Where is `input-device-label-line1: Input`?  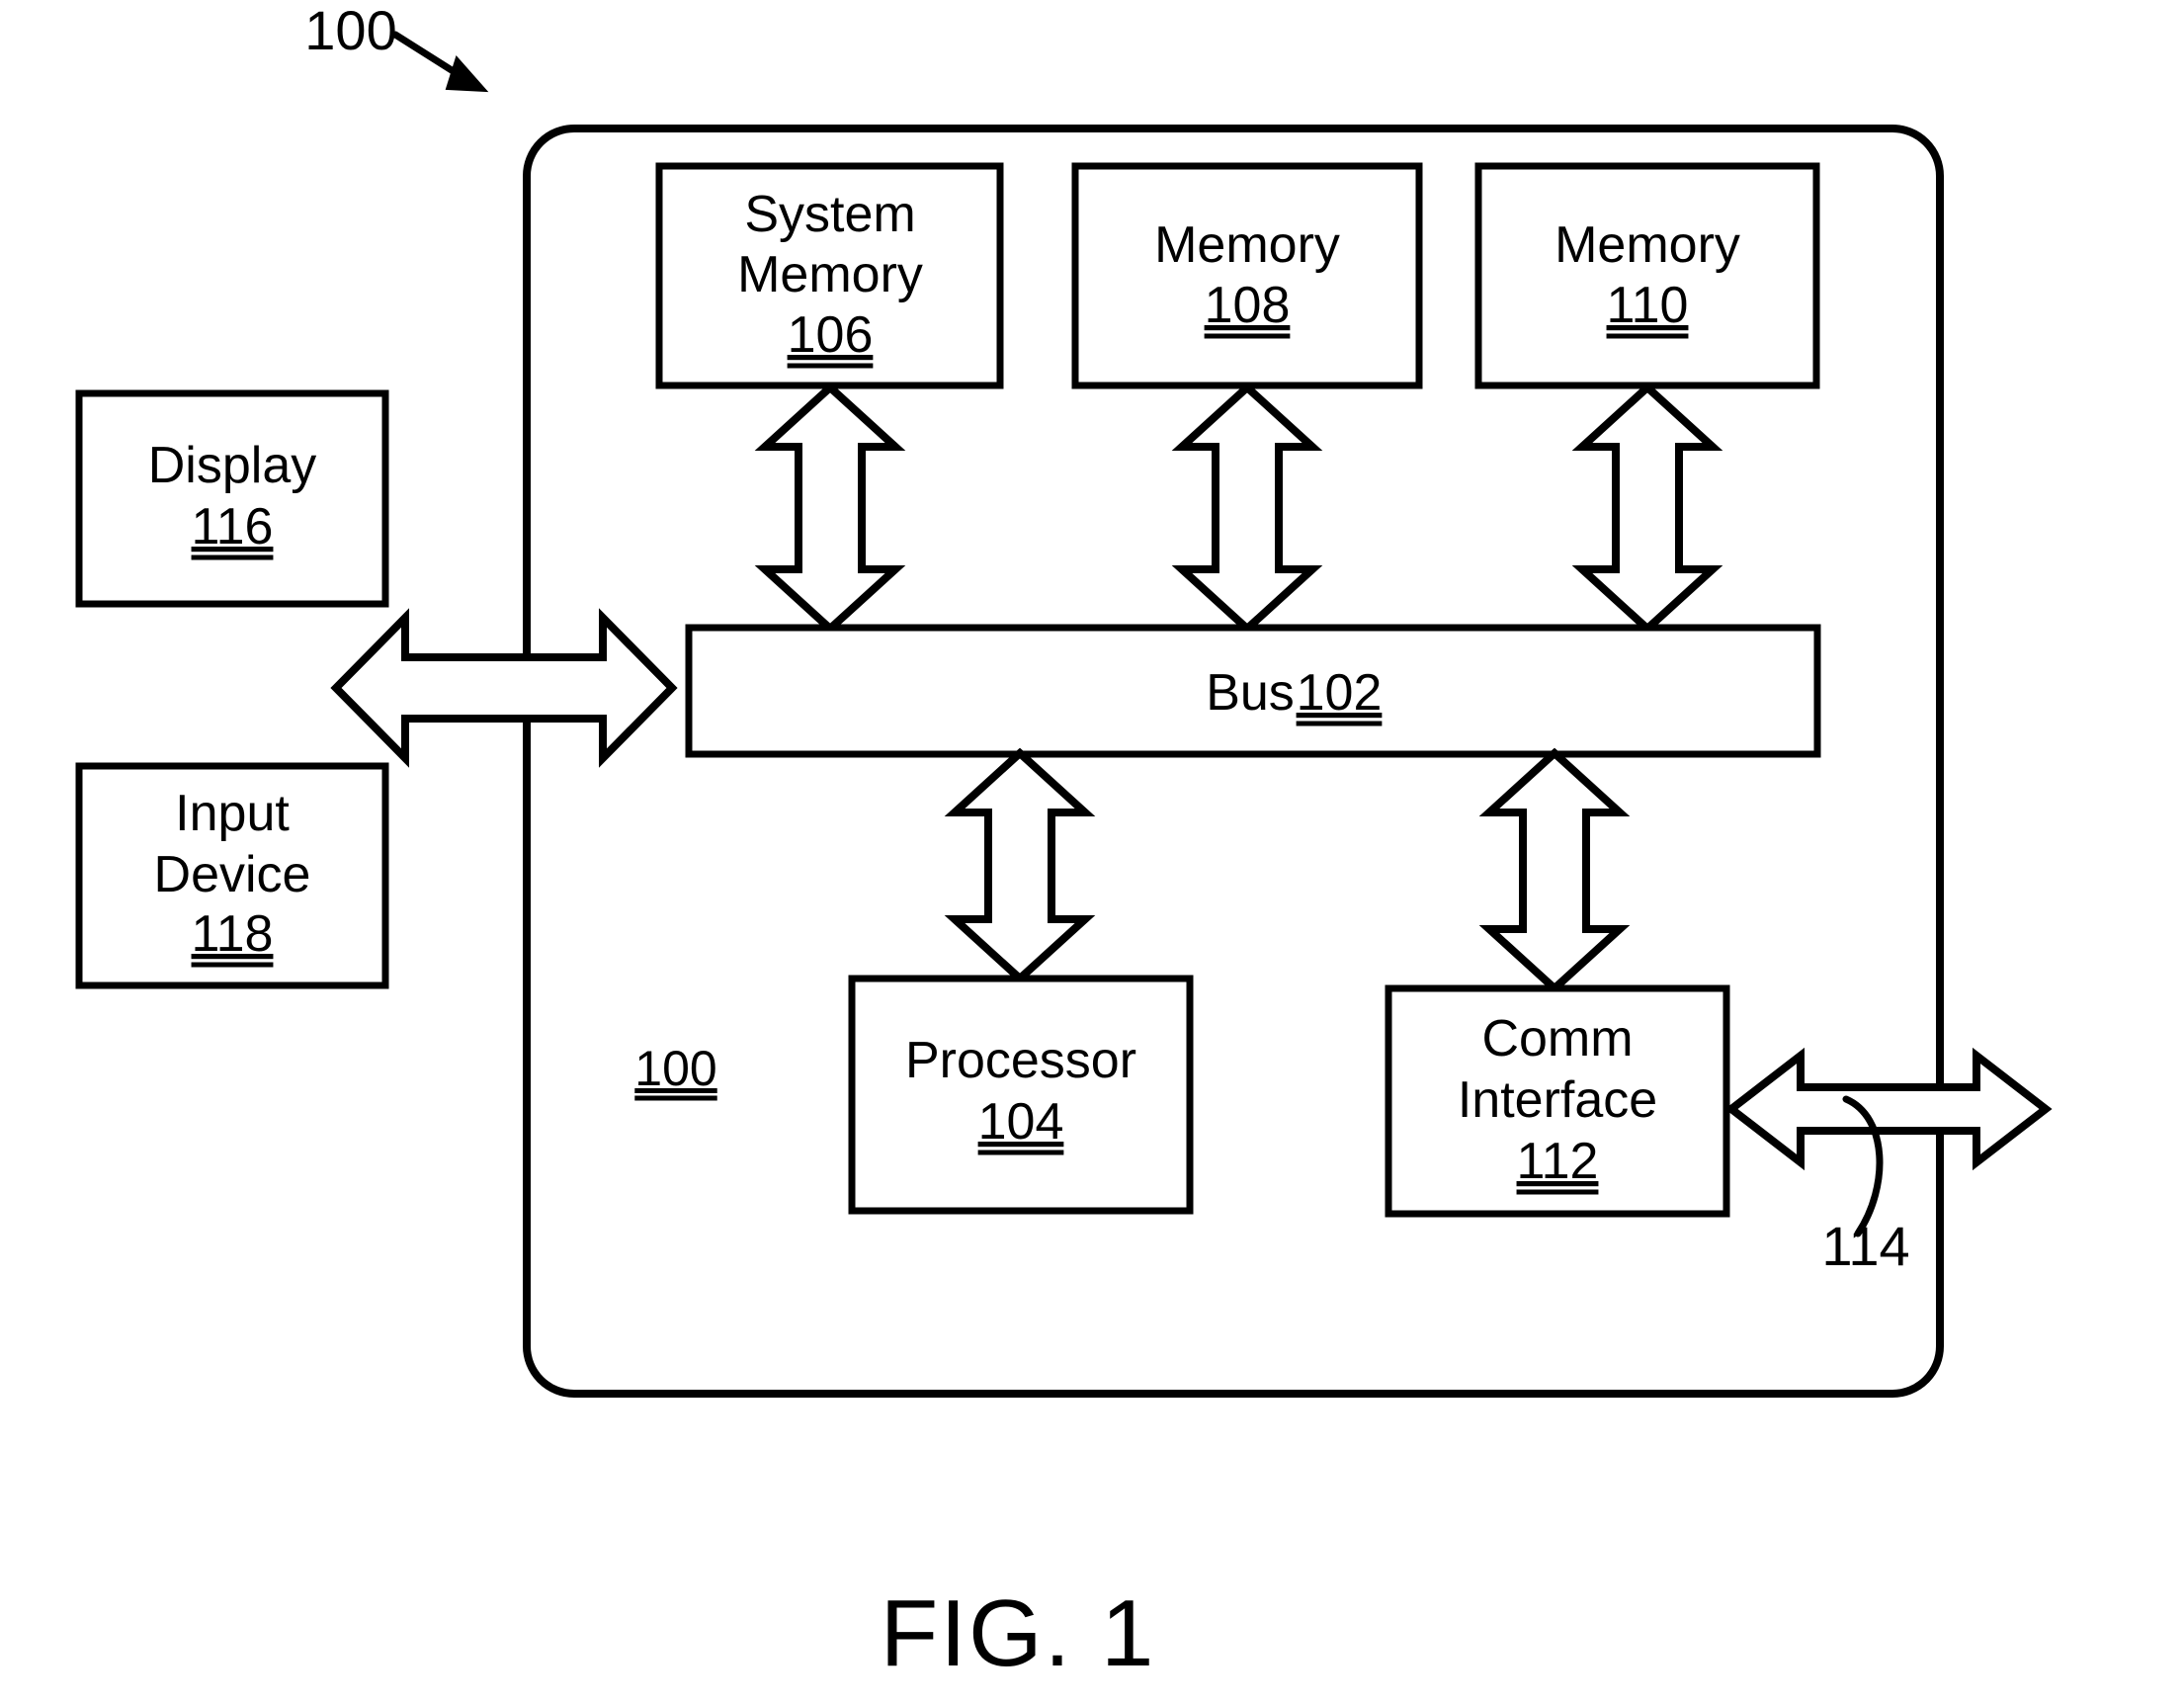
input-device-label-line1: Input is located at coordinates (232, 813).